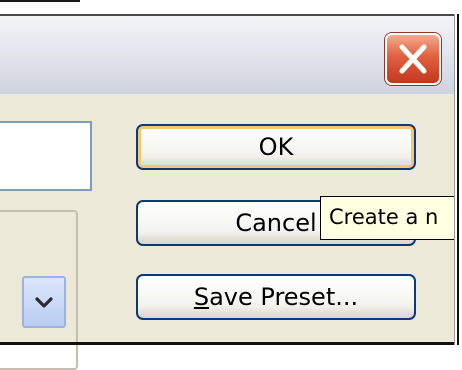 This screenshot has height=370, width=462. What do you see at coordinates (40, 1) in the screenshot?
I see `top-edge-line` at bounding box center [40, 1].